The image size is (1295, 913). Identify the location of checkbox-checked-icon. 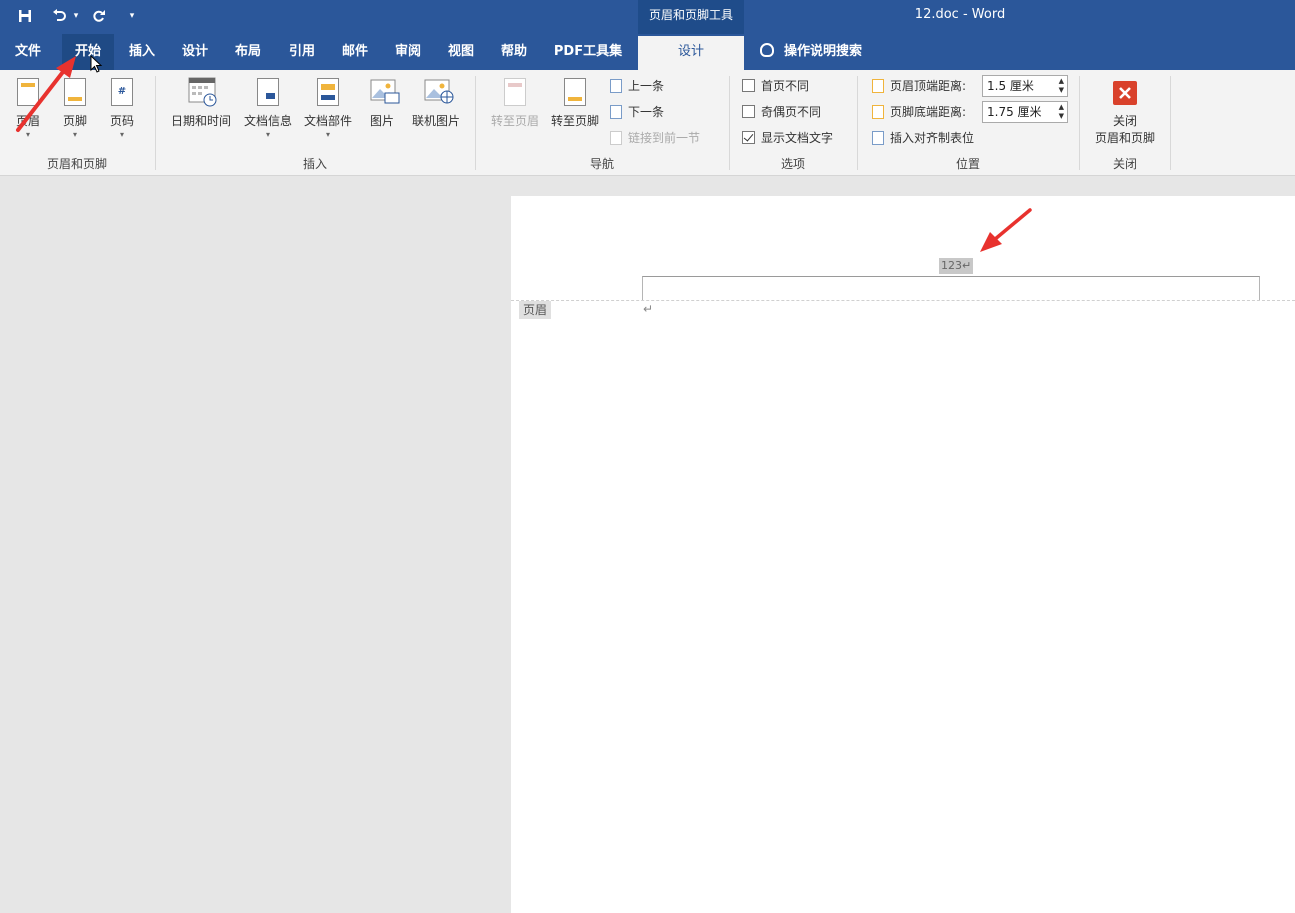
(748, 137).